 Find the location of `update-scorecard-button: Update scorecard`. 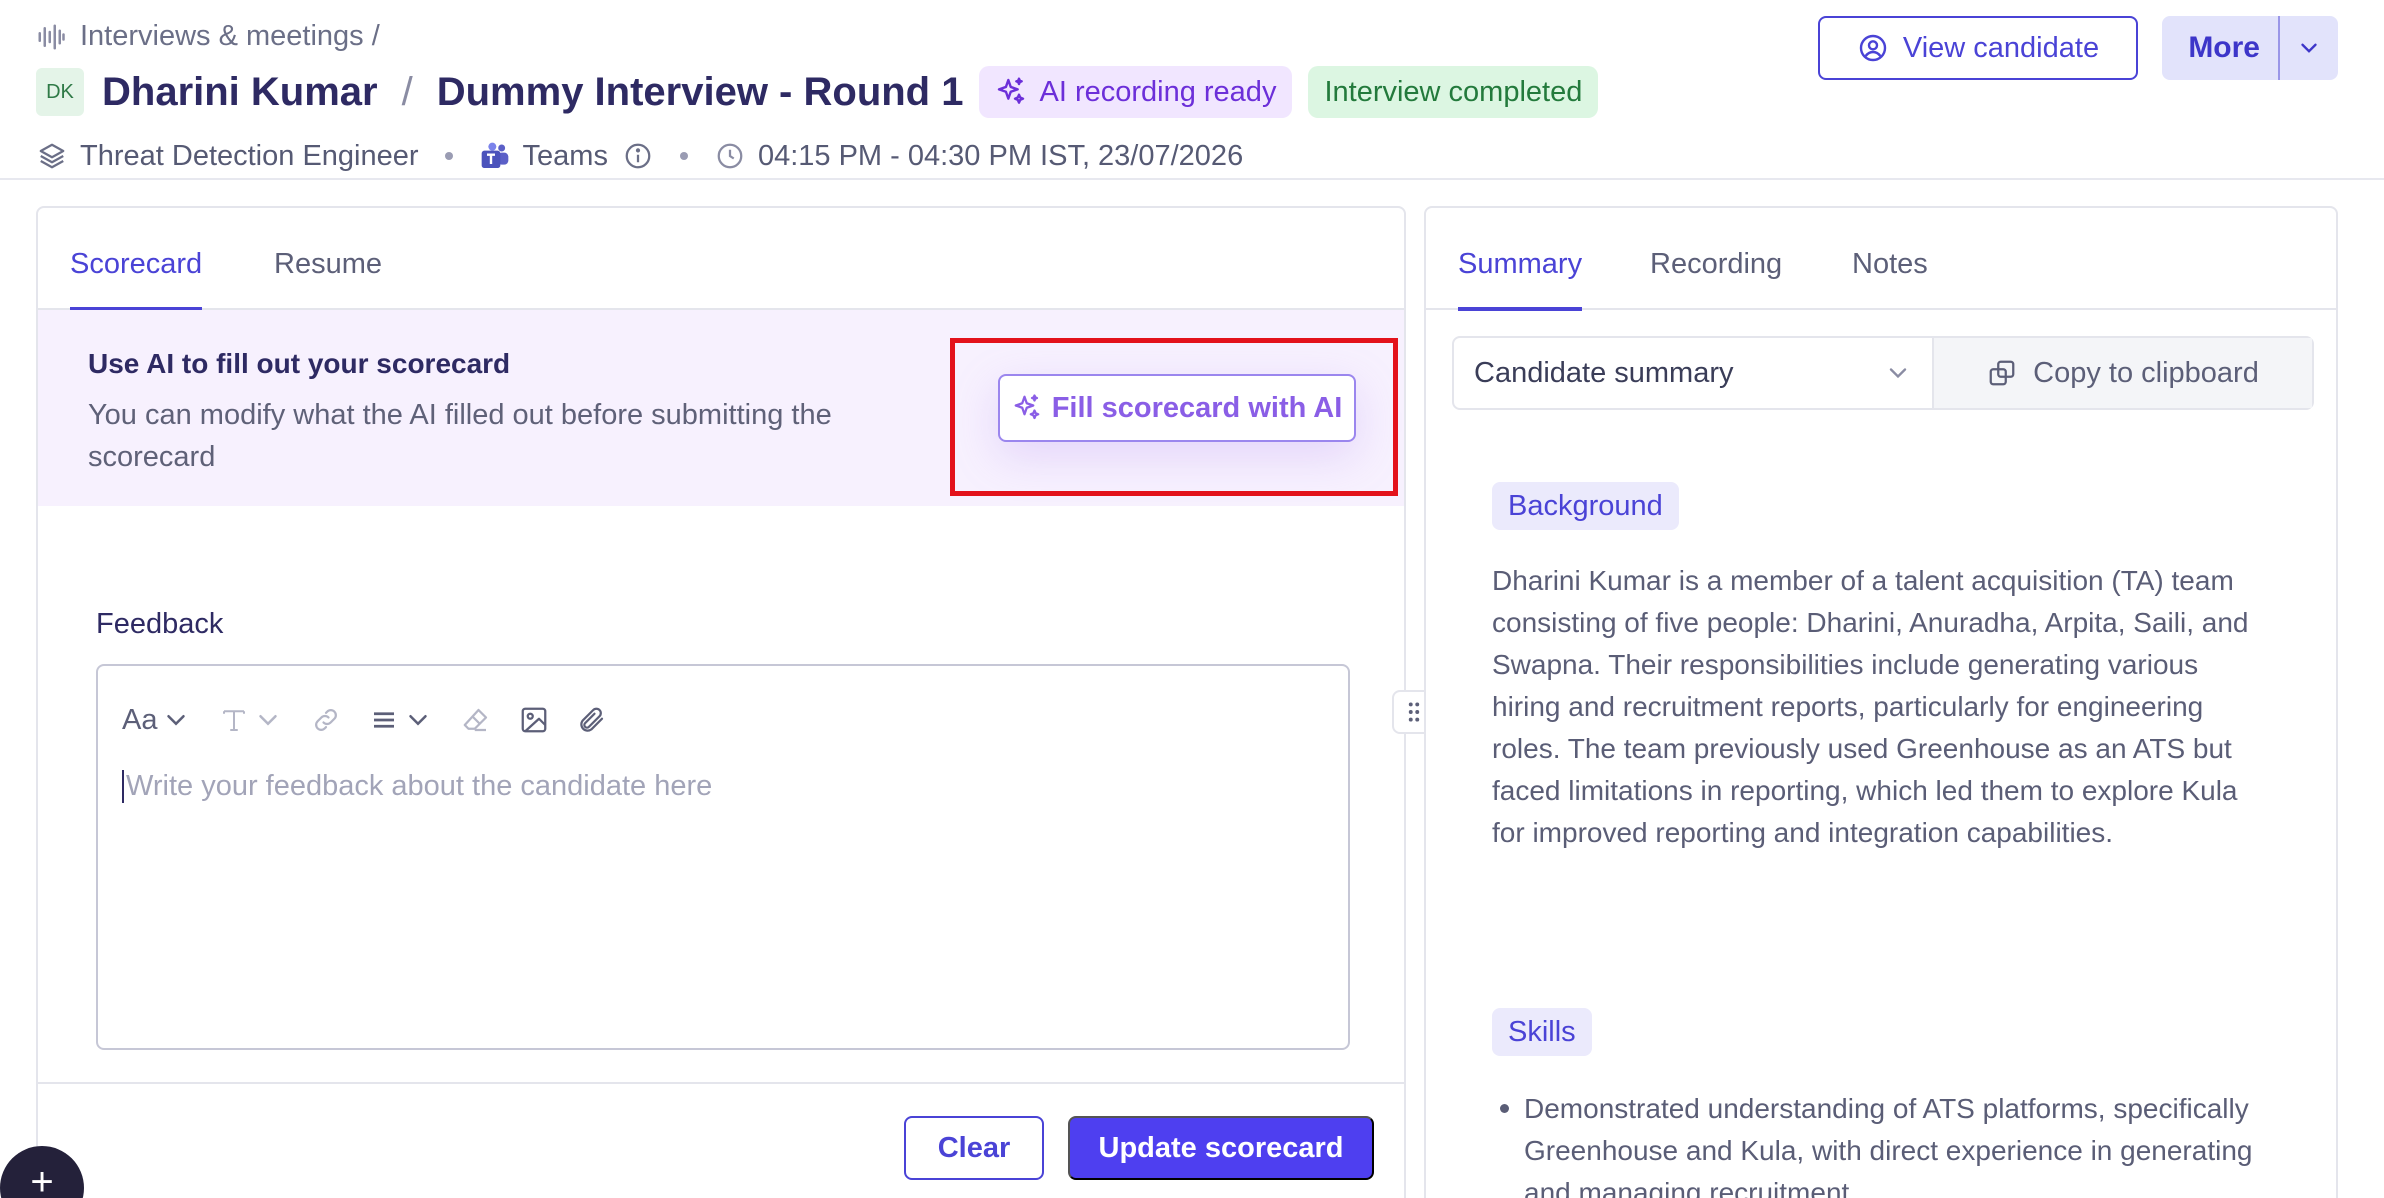

update-scorecard-button: Update scorecard is located at coordinates (1221, 1148).